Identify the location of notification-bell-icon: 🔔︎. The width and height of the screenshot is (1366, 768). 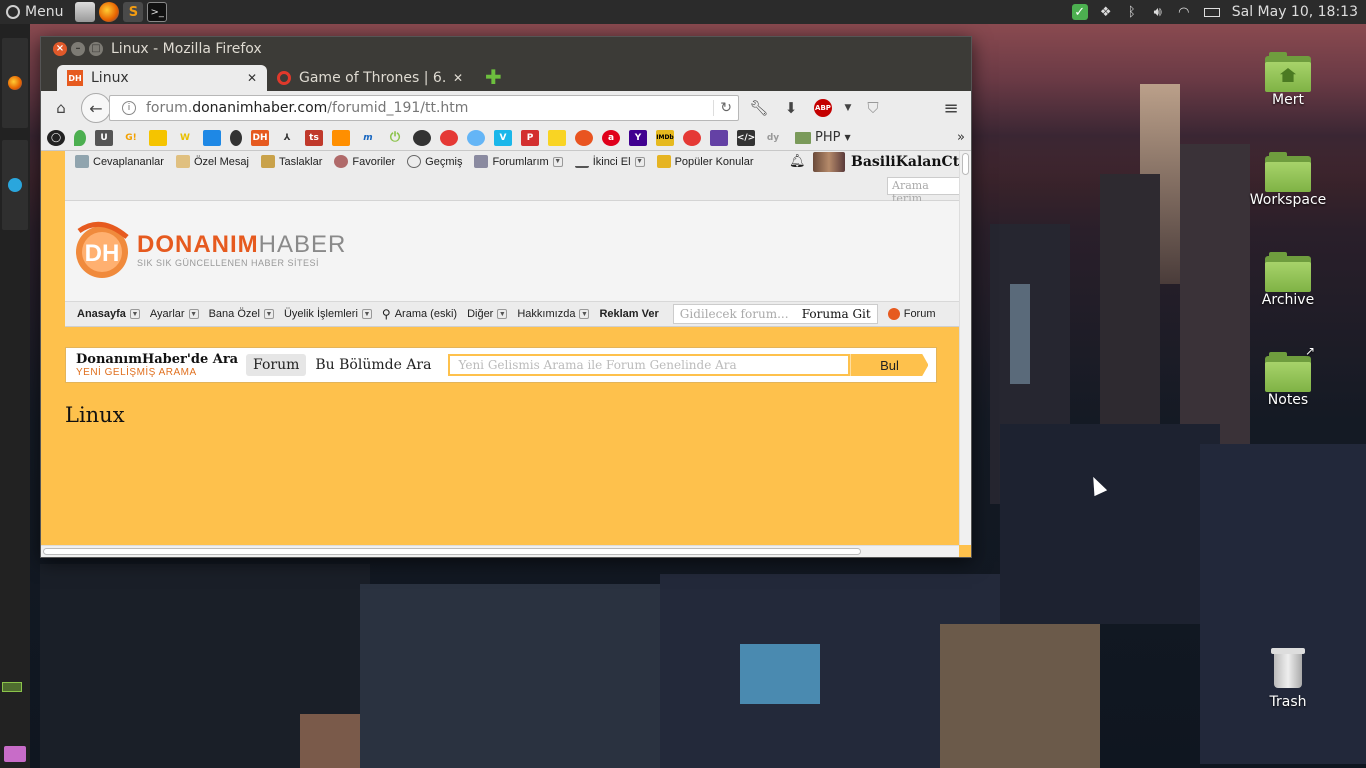
(797, 161).